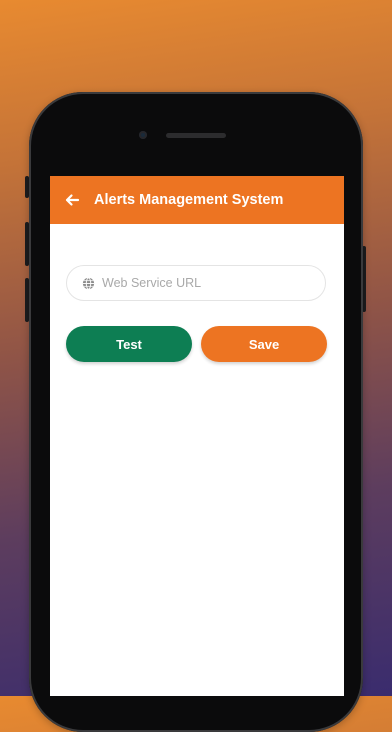  I want to click on globe-icon, so click(88, 283).